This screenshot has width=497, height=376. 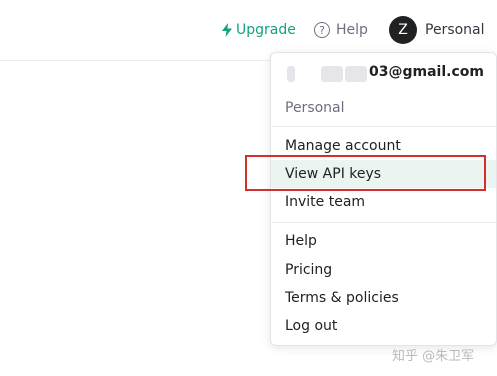 What do you see at coordinates (365, 173) in the screenshot?
I see `annotation-highlight-box` at bounding box center [365, 173].